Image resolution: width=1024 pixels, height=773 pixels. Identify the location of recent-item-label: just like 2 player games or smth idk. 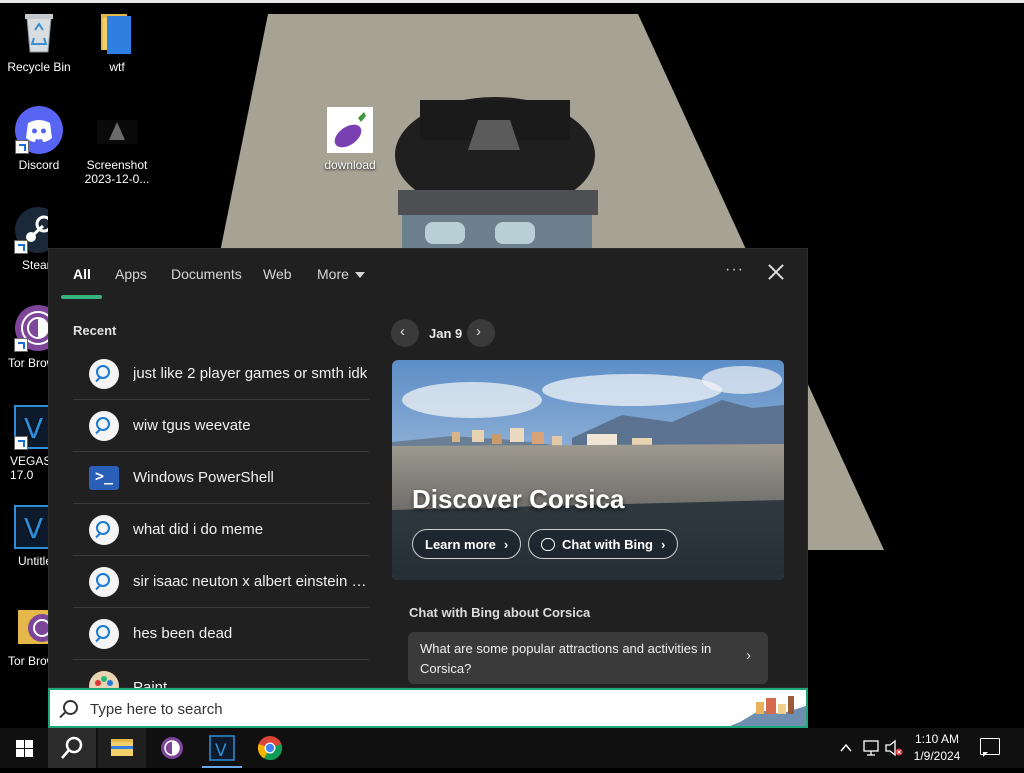
(250, 373).